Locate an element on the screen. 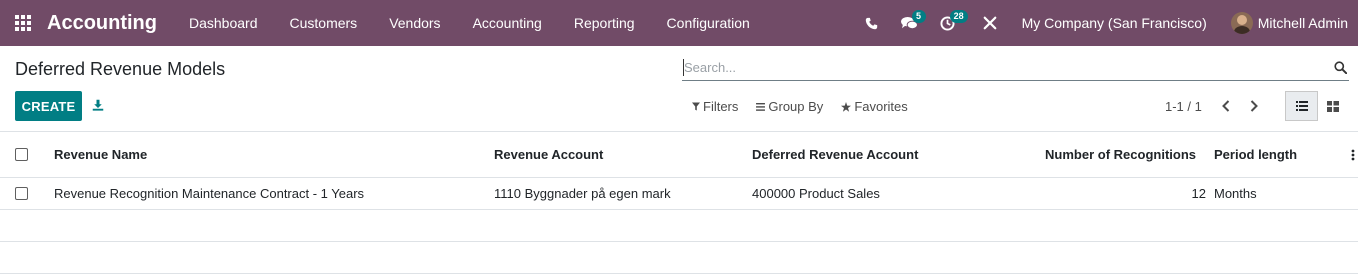  tools-icon is located at coordinates (989, 23).